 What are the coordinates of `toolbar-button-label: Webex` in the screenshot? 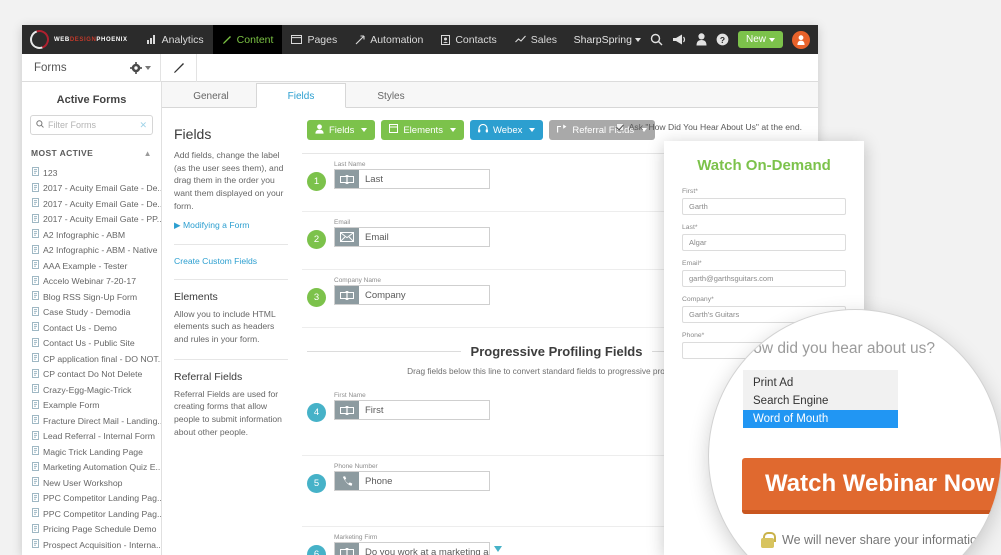 It's located at (507, 130).